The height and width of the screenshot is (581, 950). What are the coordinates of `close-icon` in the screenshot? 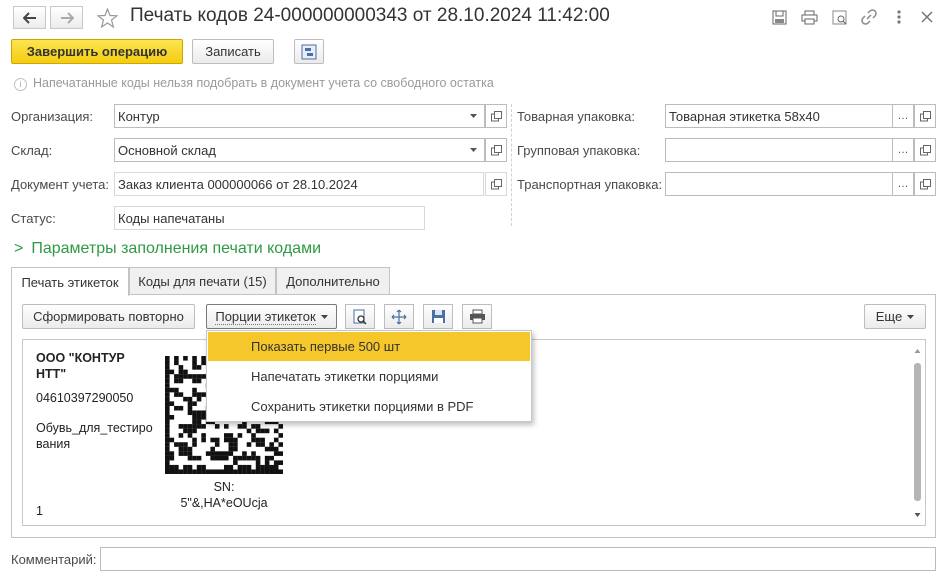 It's located at (927, 17).